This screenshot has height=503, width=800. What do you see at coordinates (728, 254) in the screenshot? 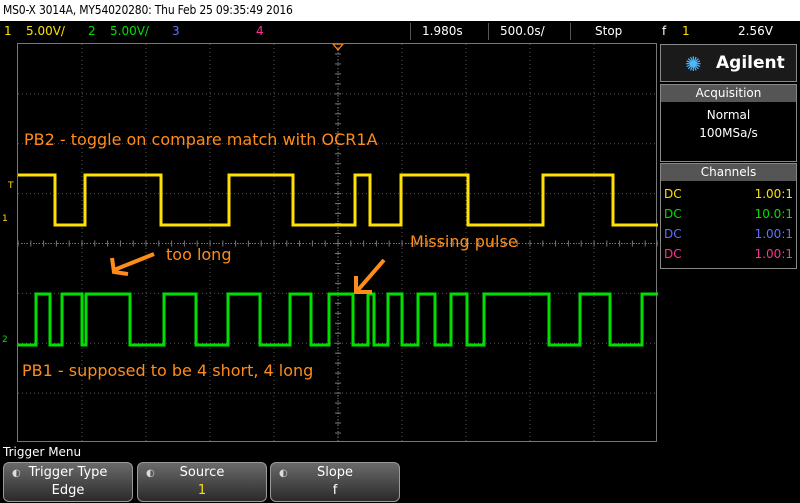
I see `channel-row-4: DC 1.00:1` at bounding box center [728, 254].